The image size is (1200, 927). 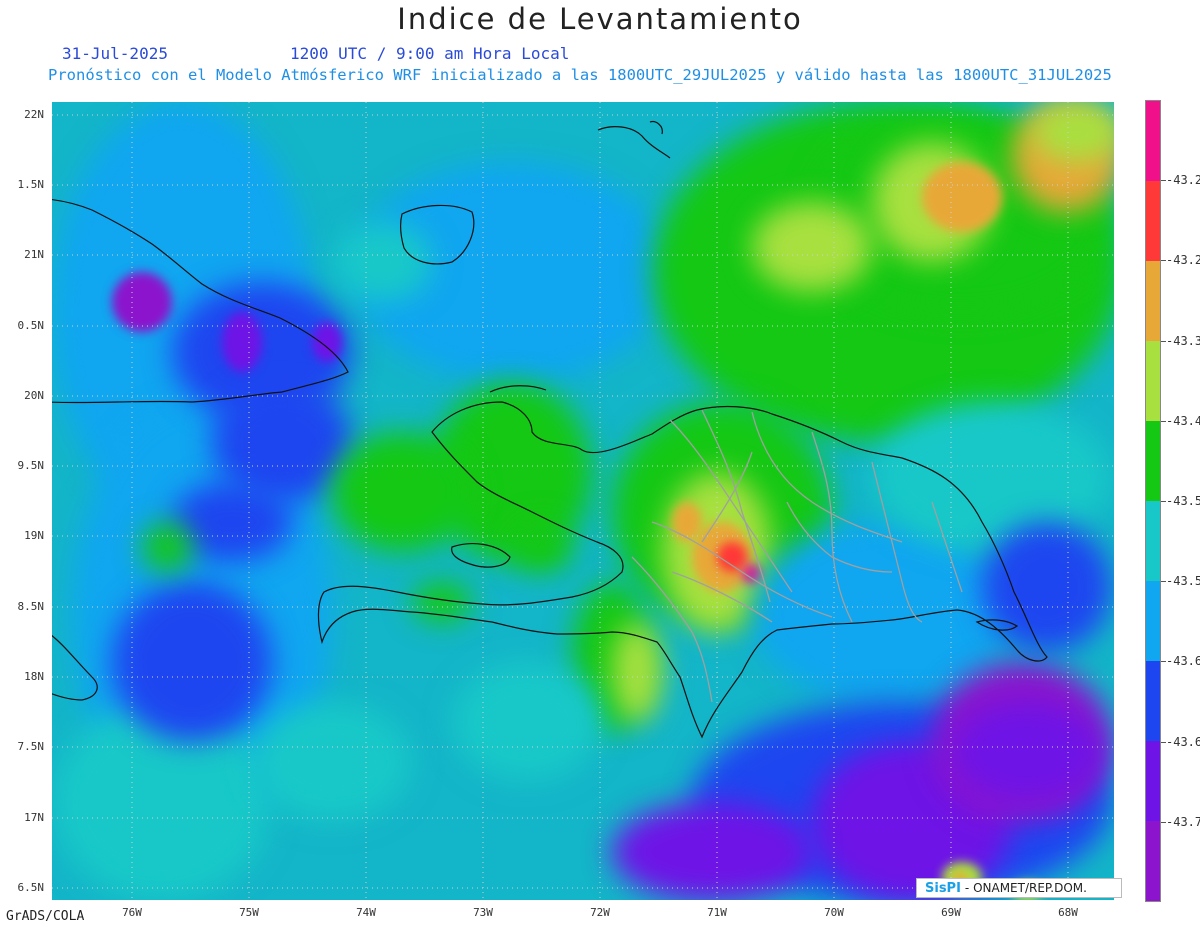 I want to click on latitude-label: 1.5N, so click(x=31, y=184).